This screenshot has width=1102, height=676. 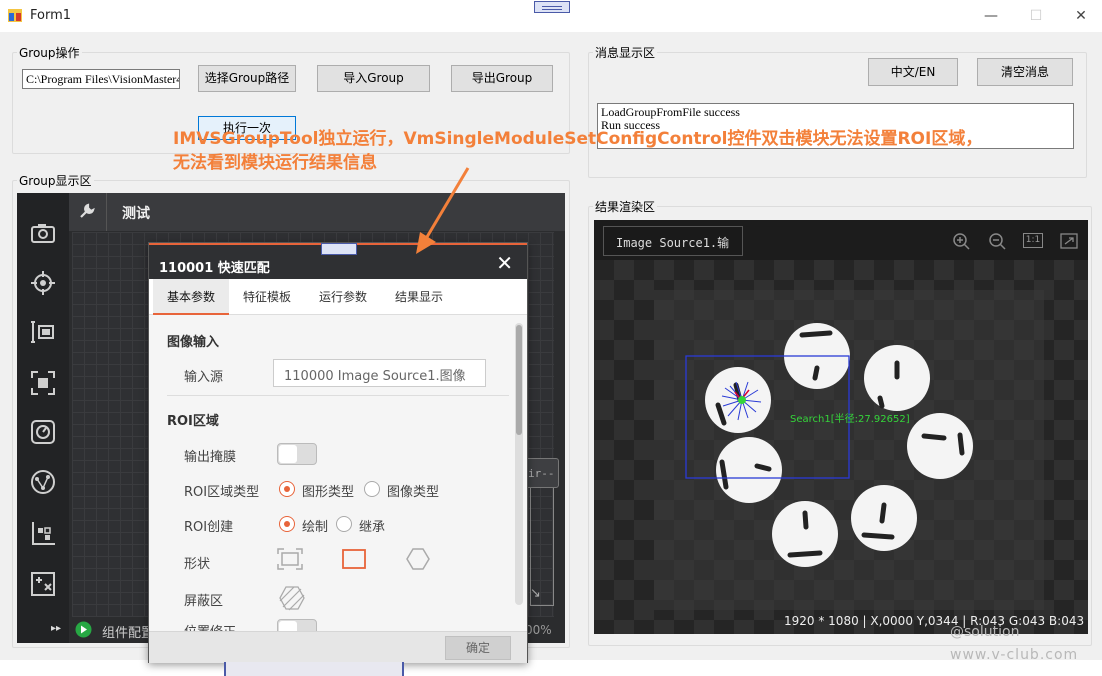 What do you see at coordinates (625, 207) in the screenshot?
I see `result-legend: 结果渲染区` at bounding box center [625, 207].